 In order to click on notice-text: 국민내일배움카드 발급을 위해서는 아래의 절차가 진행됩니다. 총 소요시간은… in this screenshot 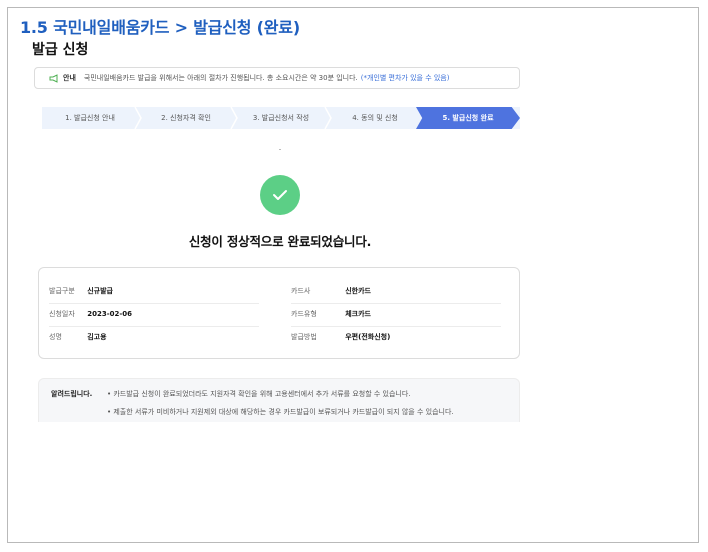, I will do `click(221, 78)`.